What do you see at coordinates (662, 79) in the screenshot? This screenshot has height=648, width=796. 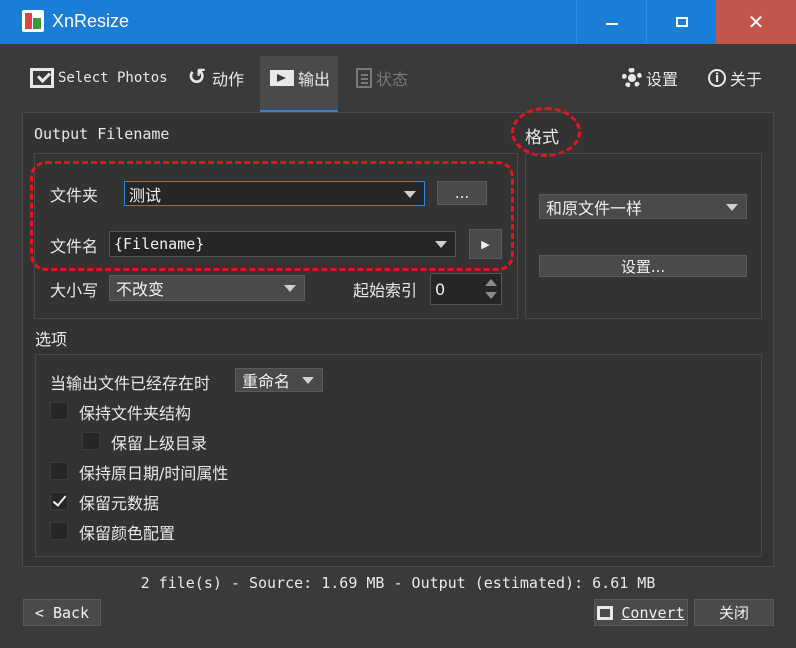 I see `settings-label: 设置` at bounding box center [662, 79].